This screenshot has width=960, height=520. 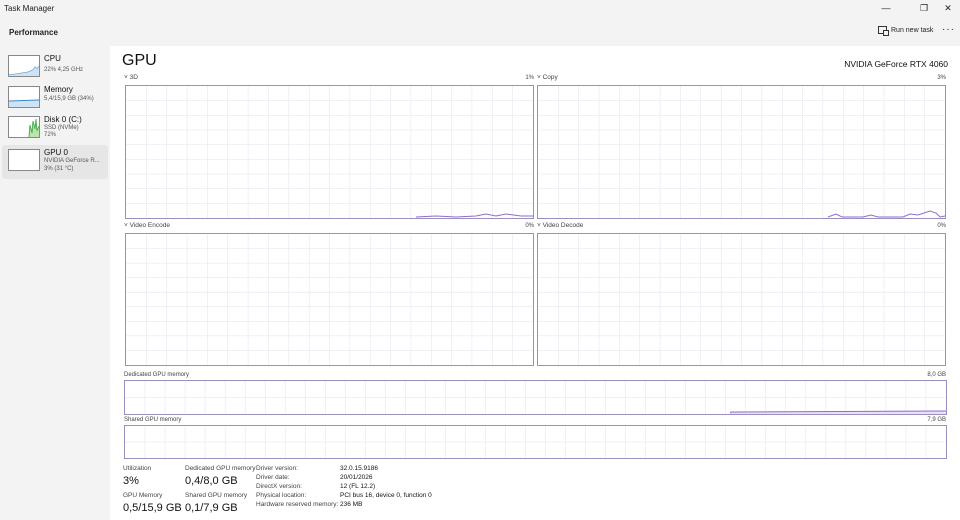 What do you see at coordinates (63, 119) in the screenshot?
I see `sidebar-item-name: Disk 0 (C:)` at bounding box center [63, 119].